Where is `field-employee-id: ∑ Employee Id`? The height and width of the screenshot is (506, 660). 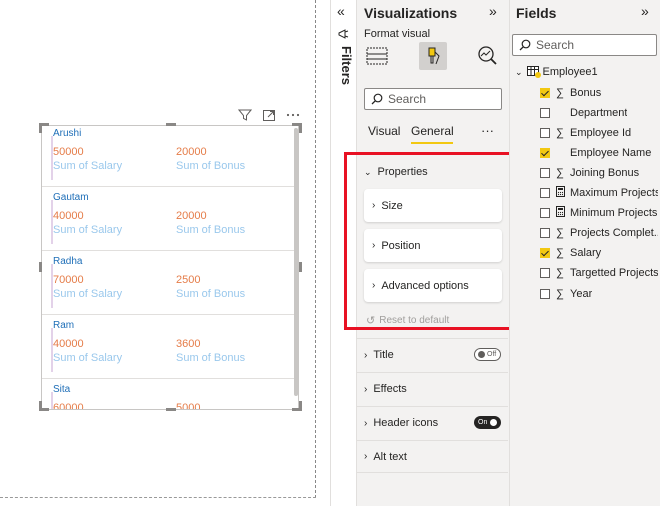
field-employee-id: ∑ Employee Id is located at coordinates (599, 133).